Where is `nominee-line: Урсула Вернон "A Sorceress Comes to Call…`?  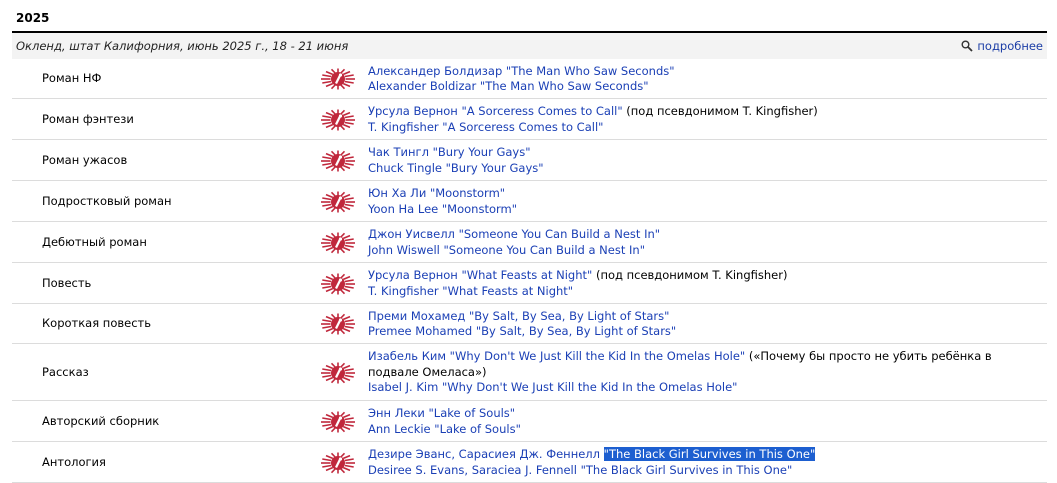 nominee-line: Урсула Вернон "A Sorceress Comes to Call… is located at coordinates (698, 112).